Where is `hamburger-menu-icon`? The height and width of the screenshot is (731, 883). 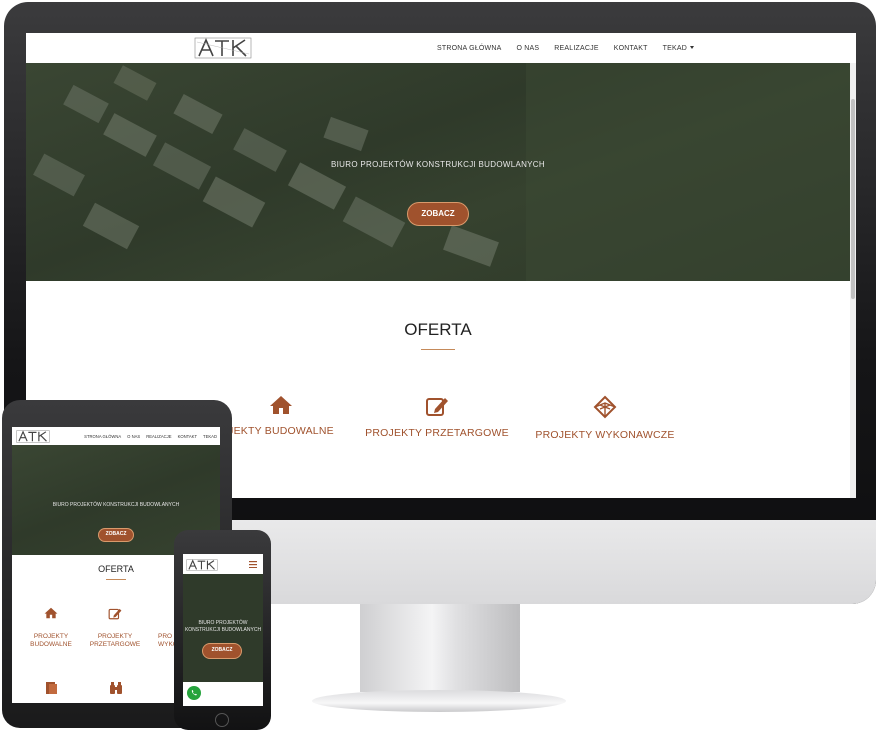 hamburger-menu-icon is located at coordinates (253, 564).